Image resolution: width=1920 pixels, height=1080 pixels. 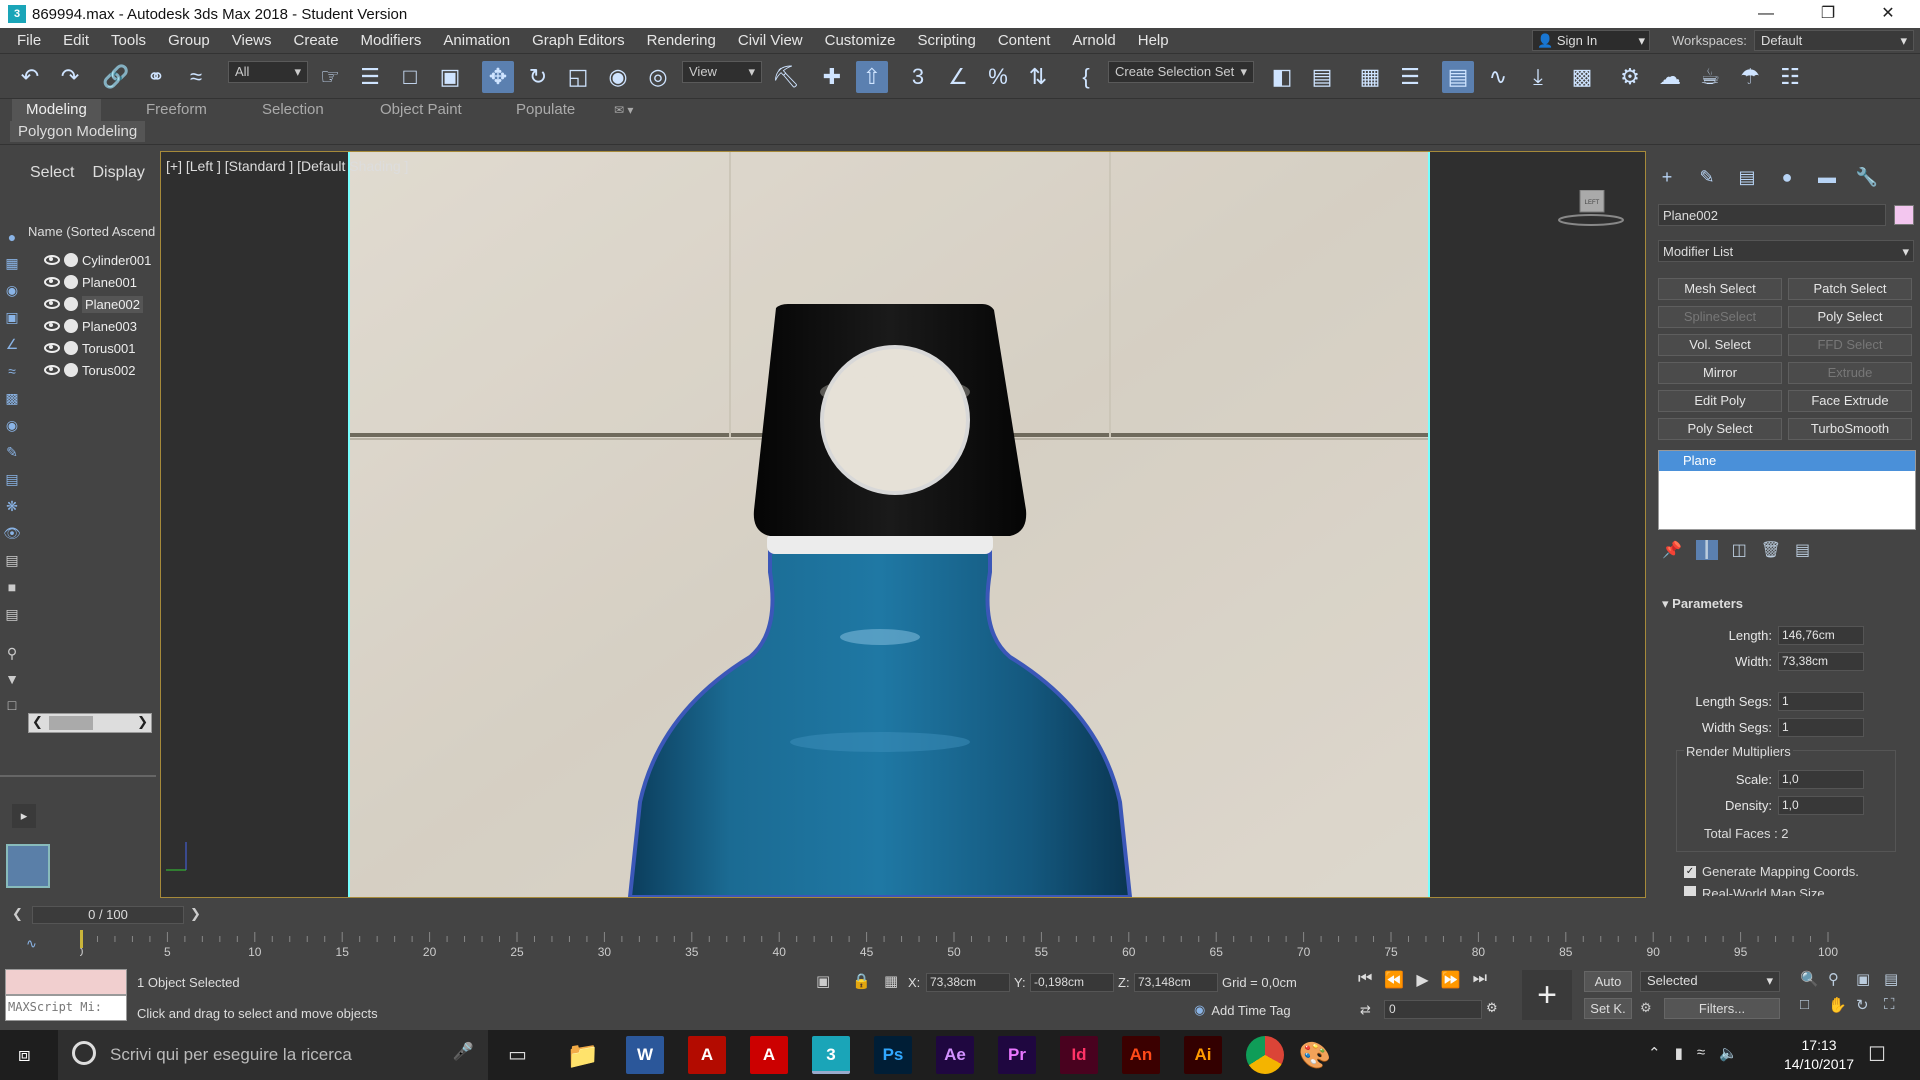 What do you see at coordinates (66, 1008) in the screenshot?
I see `maxscript-input: MAXScript Mi:` at bounding box center [66, 1008].